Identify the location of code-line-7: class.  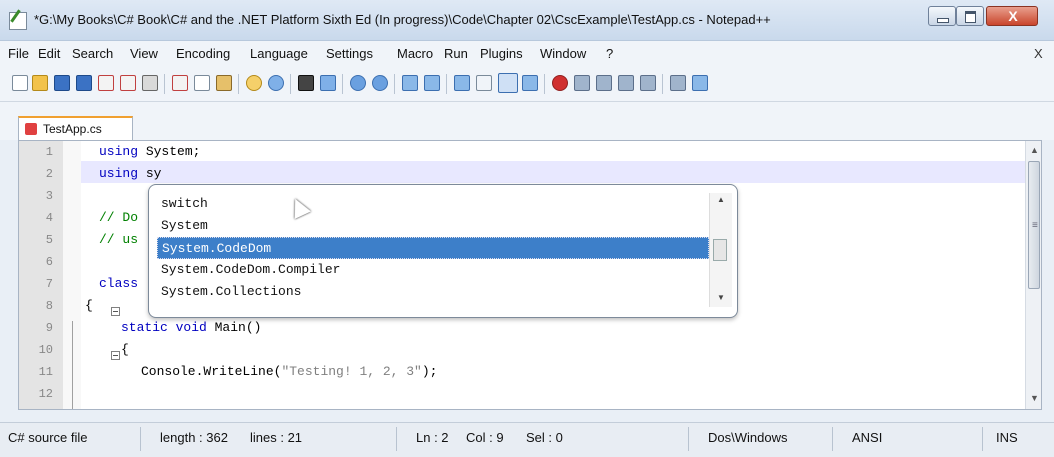
(119, 283).